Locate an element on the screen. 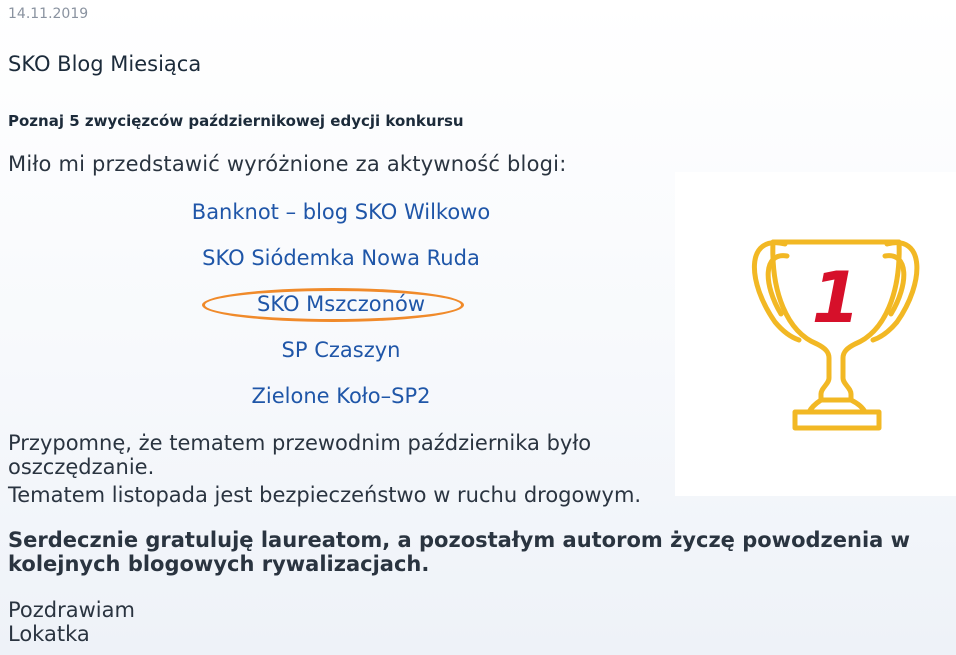 Image resolution: width=956 pixels, height=655 pixels. trophy-image: 1 is located at coordinates (815, 334).